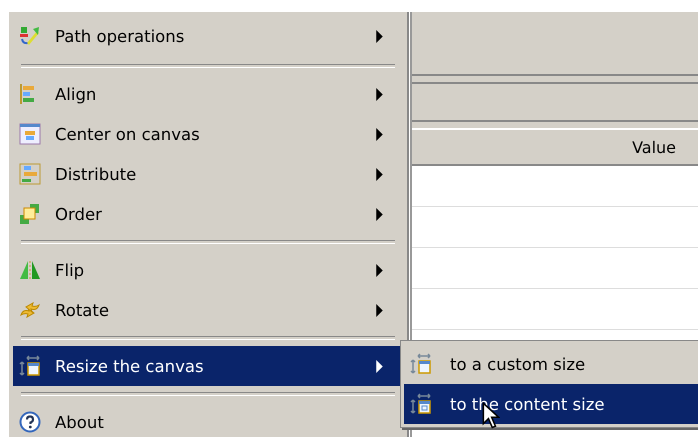 This screenshot has height=437, width=698. Describe the element at coordinates (208, 174) in the screenshot. I see `menu-item: Distribute` at that location.